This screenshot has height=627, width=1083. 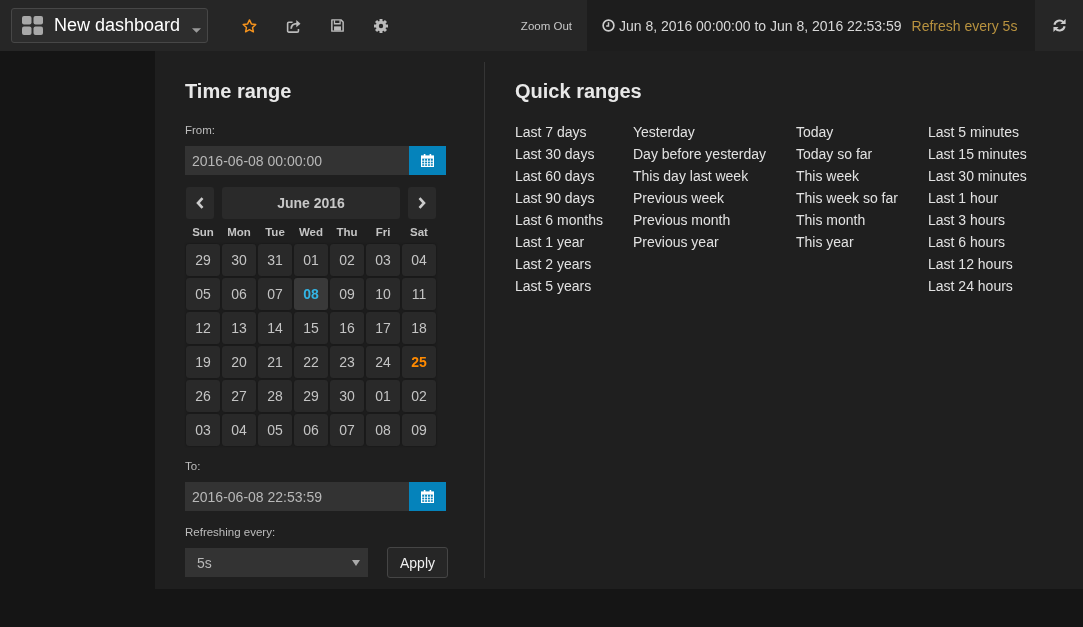 What do you see at coordinates (203, 328) in the screenshot?
I see `calendar-day: 12` at bounding box center [203, 328].